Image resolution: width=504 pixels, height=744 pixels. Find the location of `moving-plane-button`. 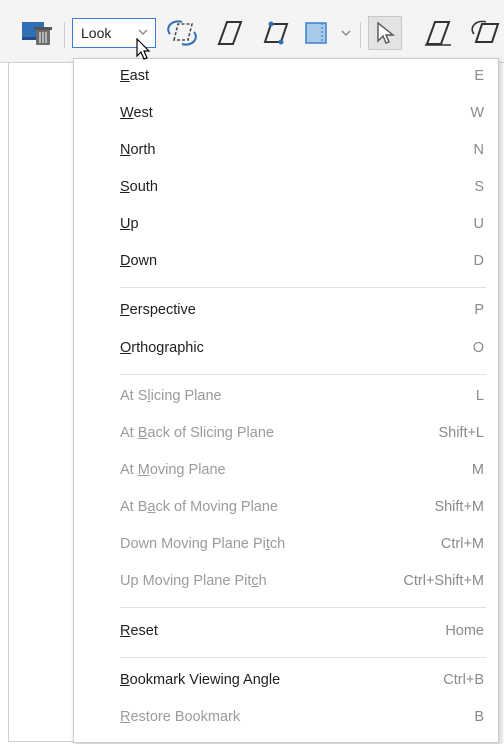

moving-plane-button is located at coordinates (276, 33).